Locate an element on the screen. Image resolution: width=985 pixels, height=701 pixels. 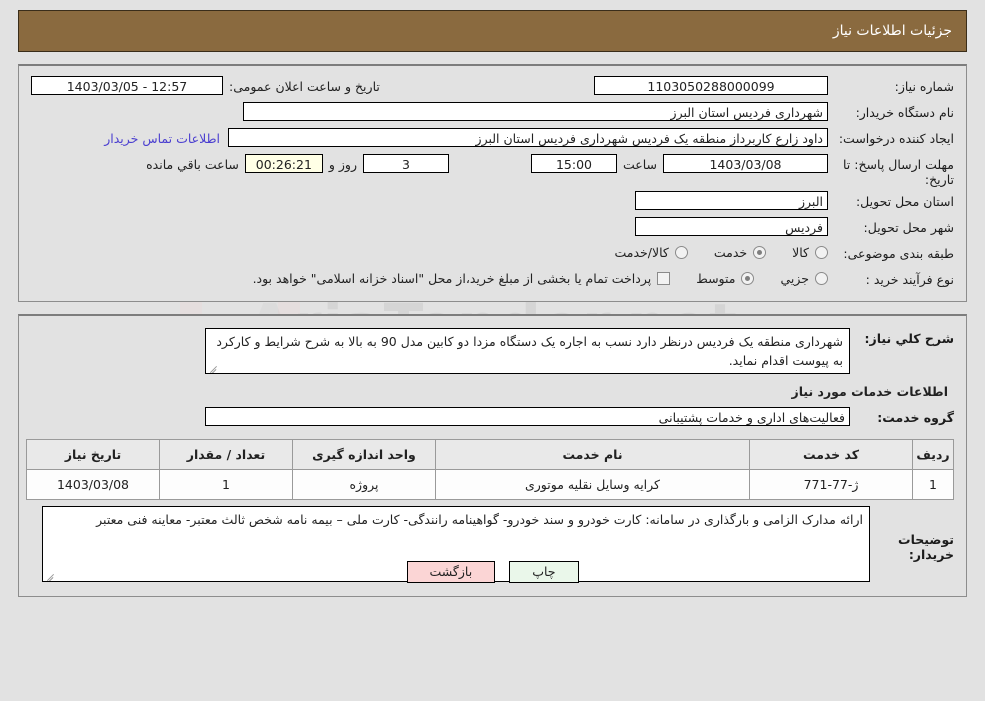
category-label: طبقه بندی موضوعی: is located at coordinates (898, 253).